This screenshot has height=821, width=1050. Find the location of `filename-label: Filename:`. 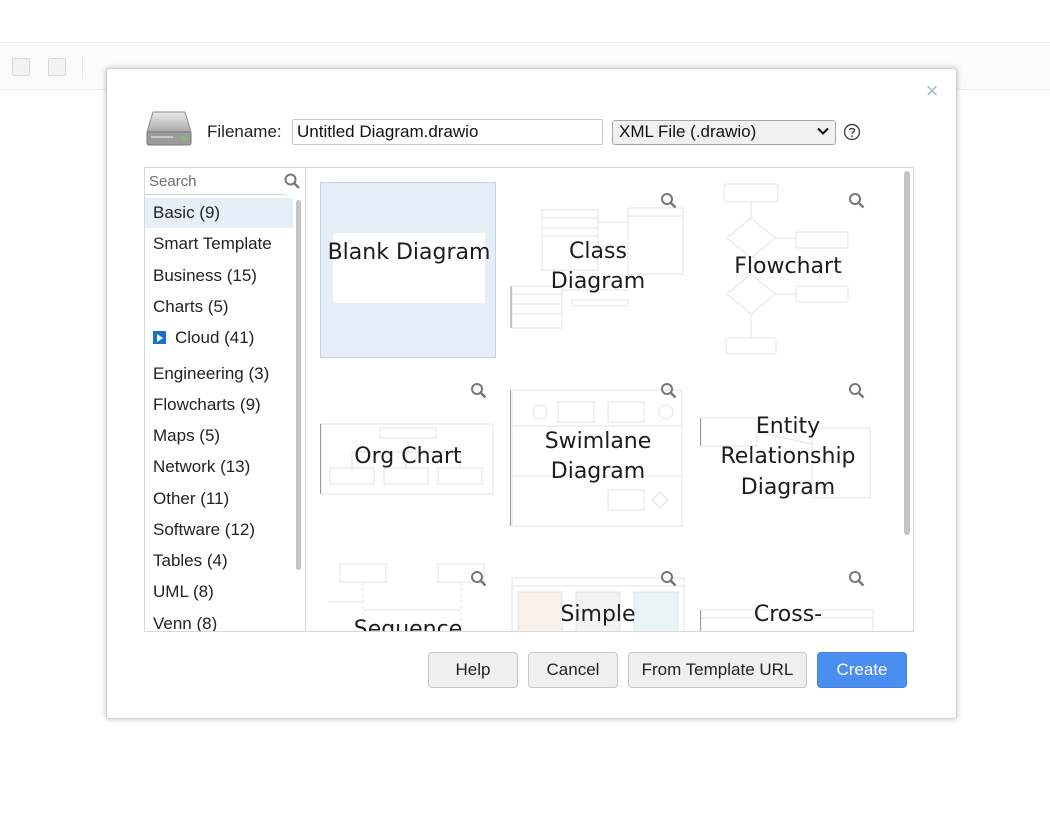

filename-label: Filename: is located at coordinates (244, 131).